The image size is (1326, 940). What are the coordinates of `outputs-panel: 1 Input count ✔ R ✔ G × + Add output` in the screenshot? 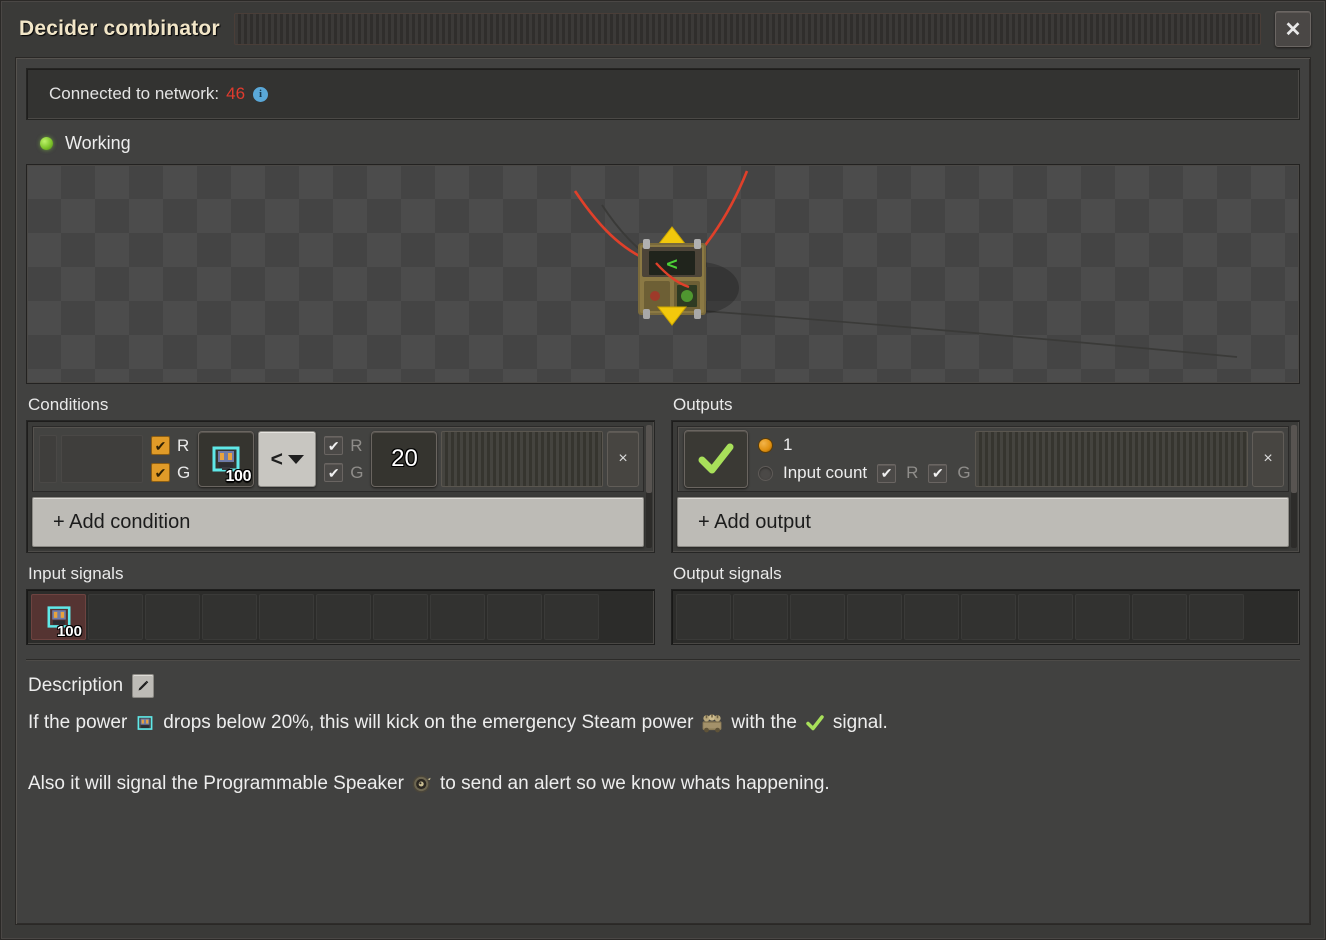 It's located at (985, 486).